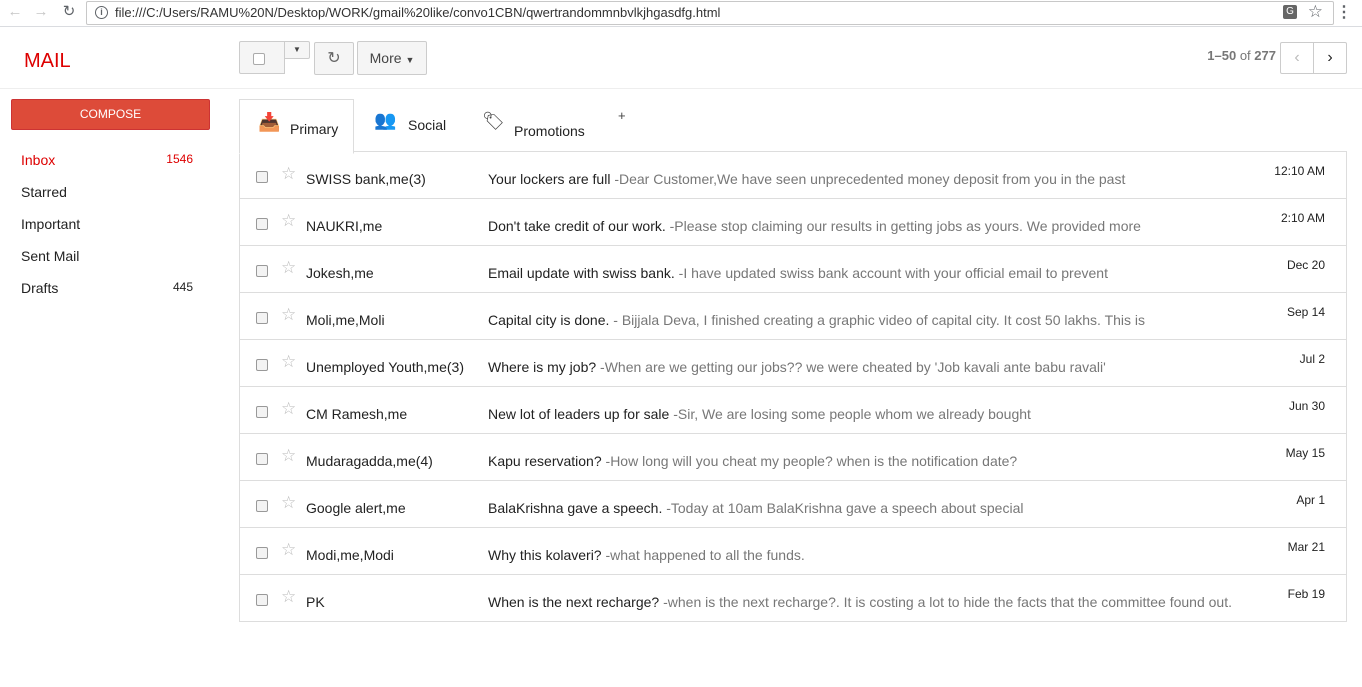  I want to click on tag-icon: 🏷, so click(493, 121).